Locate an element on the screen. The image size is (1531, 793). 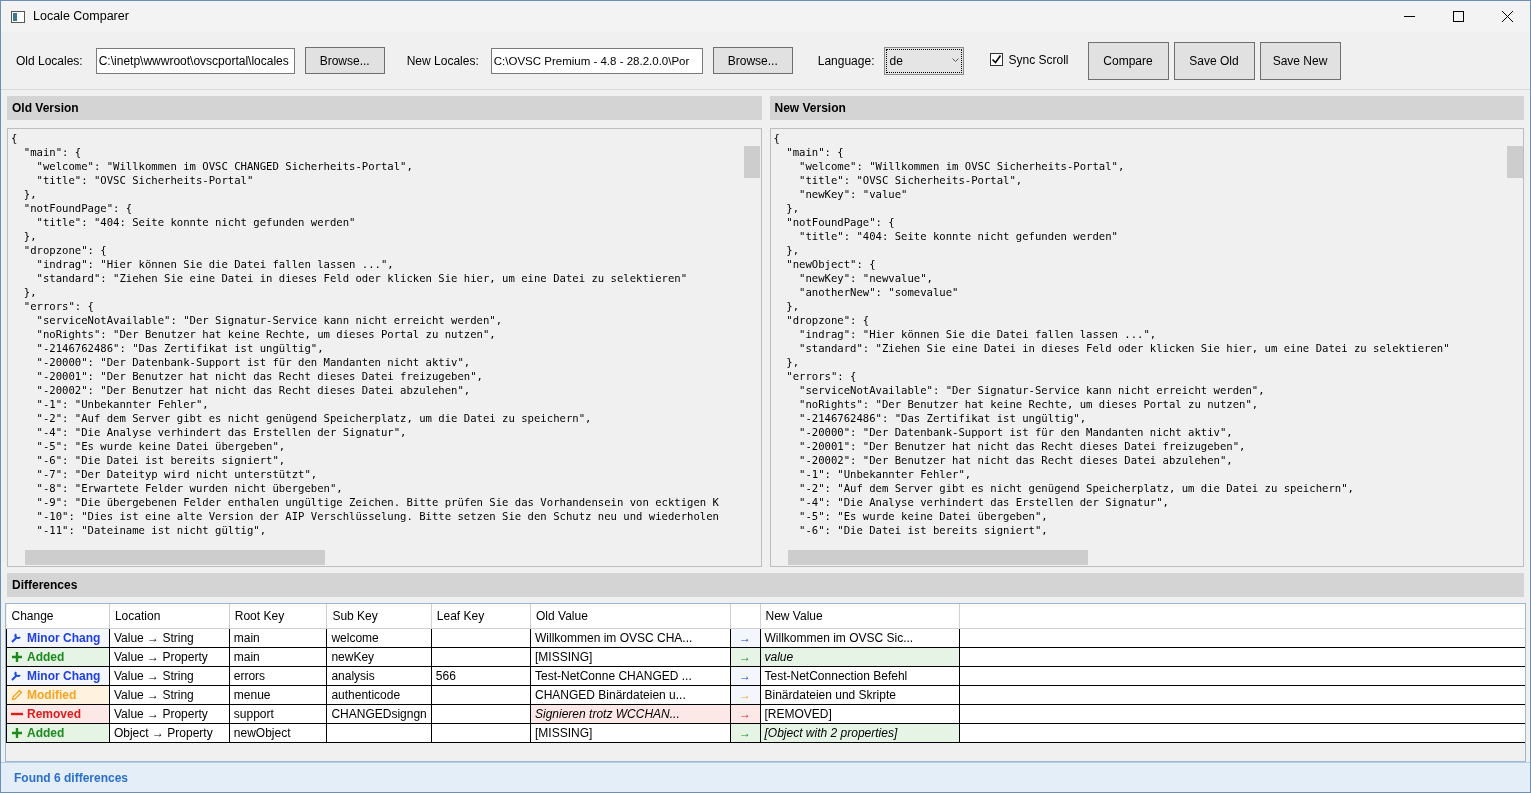
table-cell: main is located at coordinates (278, 637).